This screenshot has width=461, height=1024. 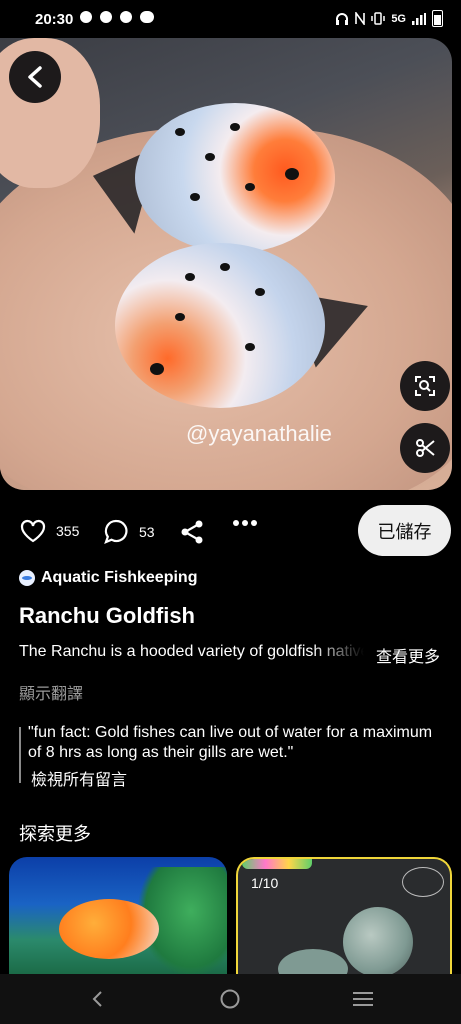 I want to click on share-button, so click(x=192, y=532).